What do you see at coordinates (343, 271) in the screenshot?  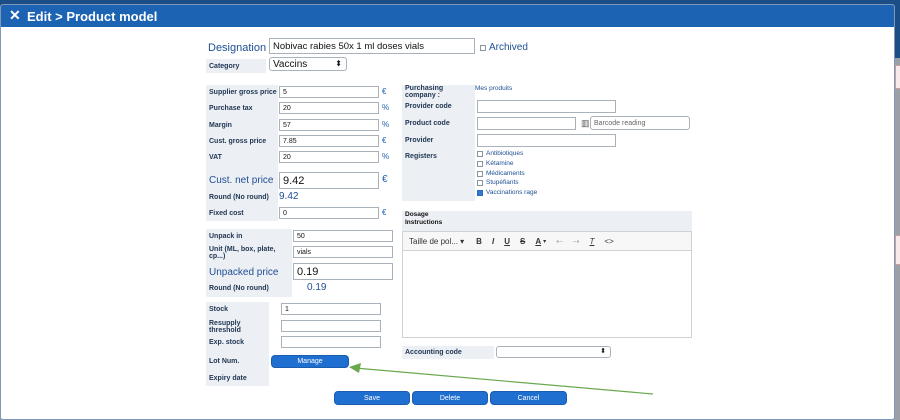 I see `unpacked-price-input: 0.19` at bounding box center [343, 271].